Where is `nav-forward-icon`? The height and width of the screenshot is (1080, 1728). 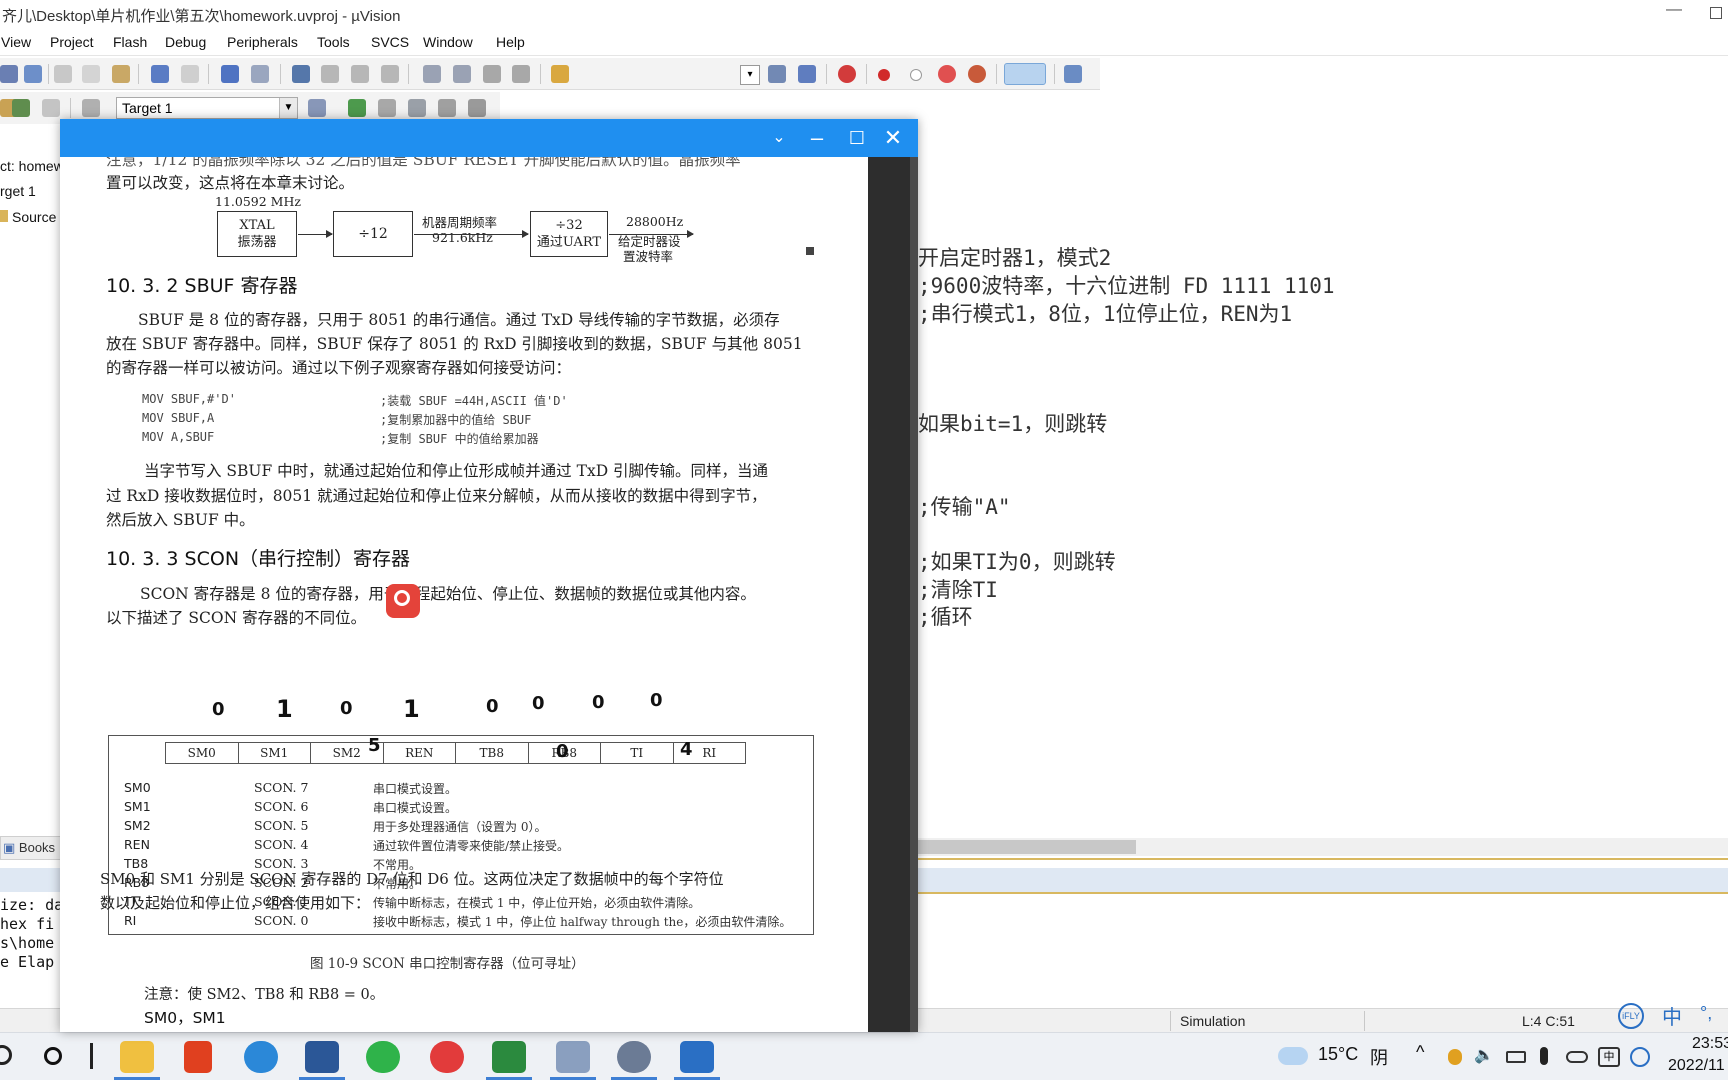 nav-forward-icon is located at coordinates (260, 74).